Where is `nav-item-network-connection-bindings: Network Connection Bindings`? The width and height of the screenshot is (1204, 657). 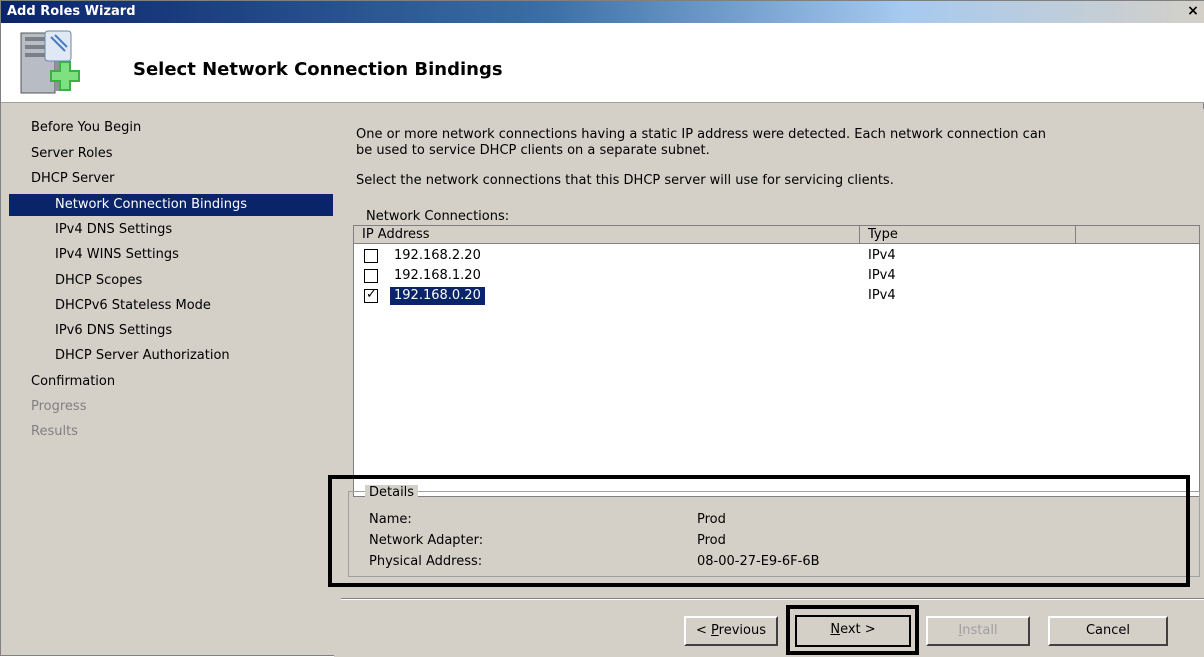
nav-item-network-connection-bindings: Network Connection Bindings is located at coordinates (171, 205).